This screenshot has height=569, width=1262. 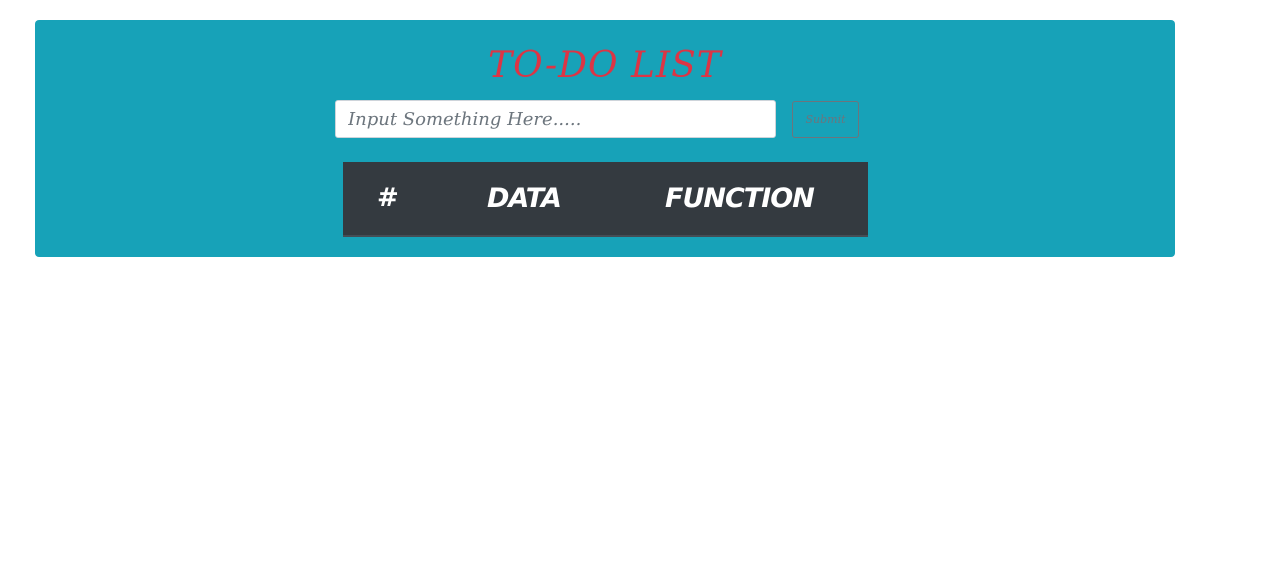 I want to click on column-header-data: DATA, so click(x=524, y=198).